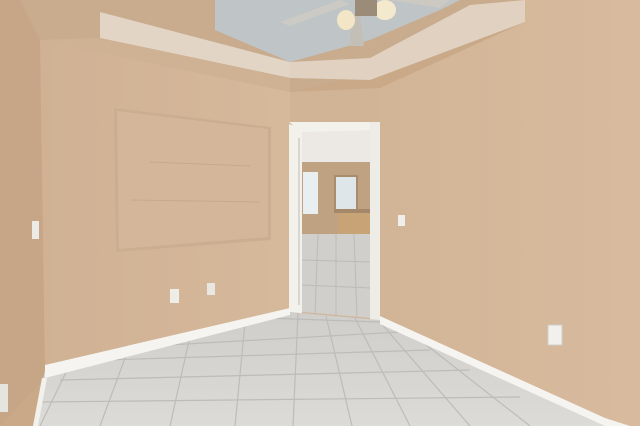 This screenshot has width=640, height=426. What do you see at coordinates (366, 8) in the screenshot?
I see `fan-hub` at bounding box center [366, 8].